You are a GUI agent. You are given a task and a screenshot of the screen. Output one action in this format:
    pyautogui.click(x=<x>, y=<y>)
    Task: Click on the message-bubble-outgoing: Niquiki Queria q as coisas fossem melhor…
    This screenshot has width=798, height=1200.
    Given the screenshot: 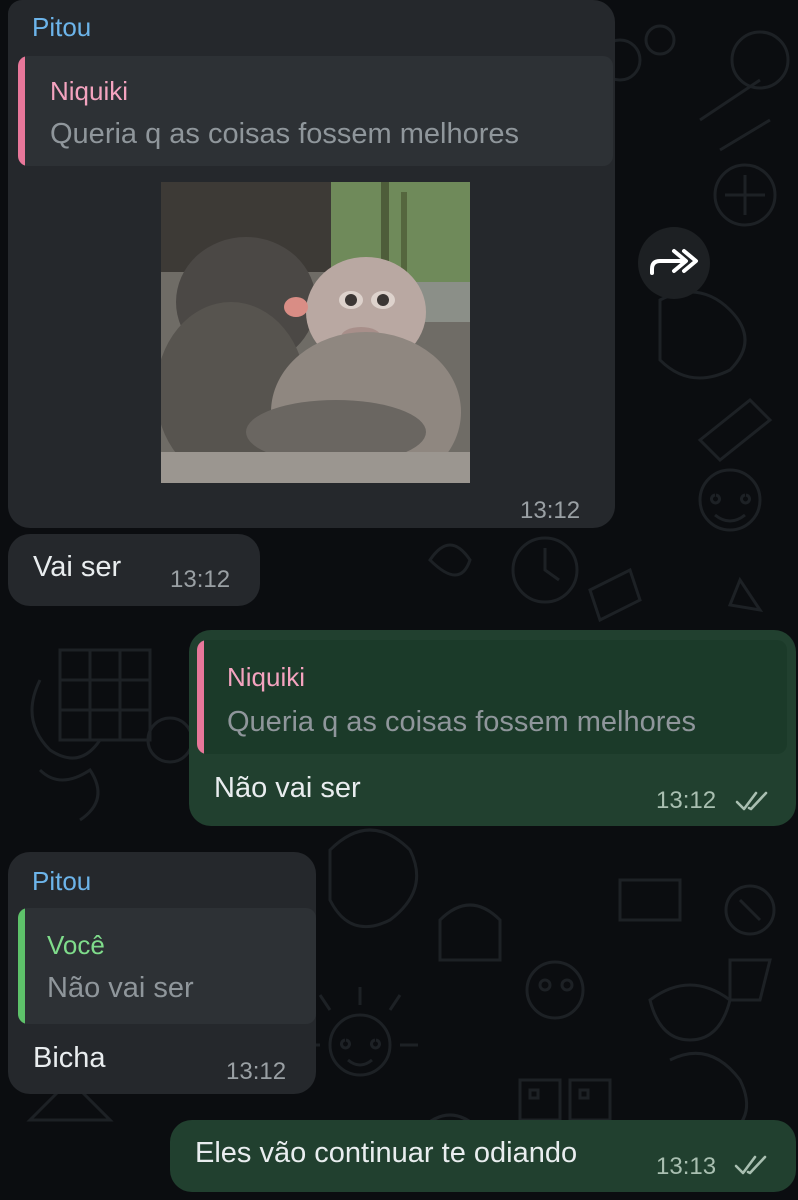 What is the action you would take?
    pyautogui.click(x=492, y=728)
    